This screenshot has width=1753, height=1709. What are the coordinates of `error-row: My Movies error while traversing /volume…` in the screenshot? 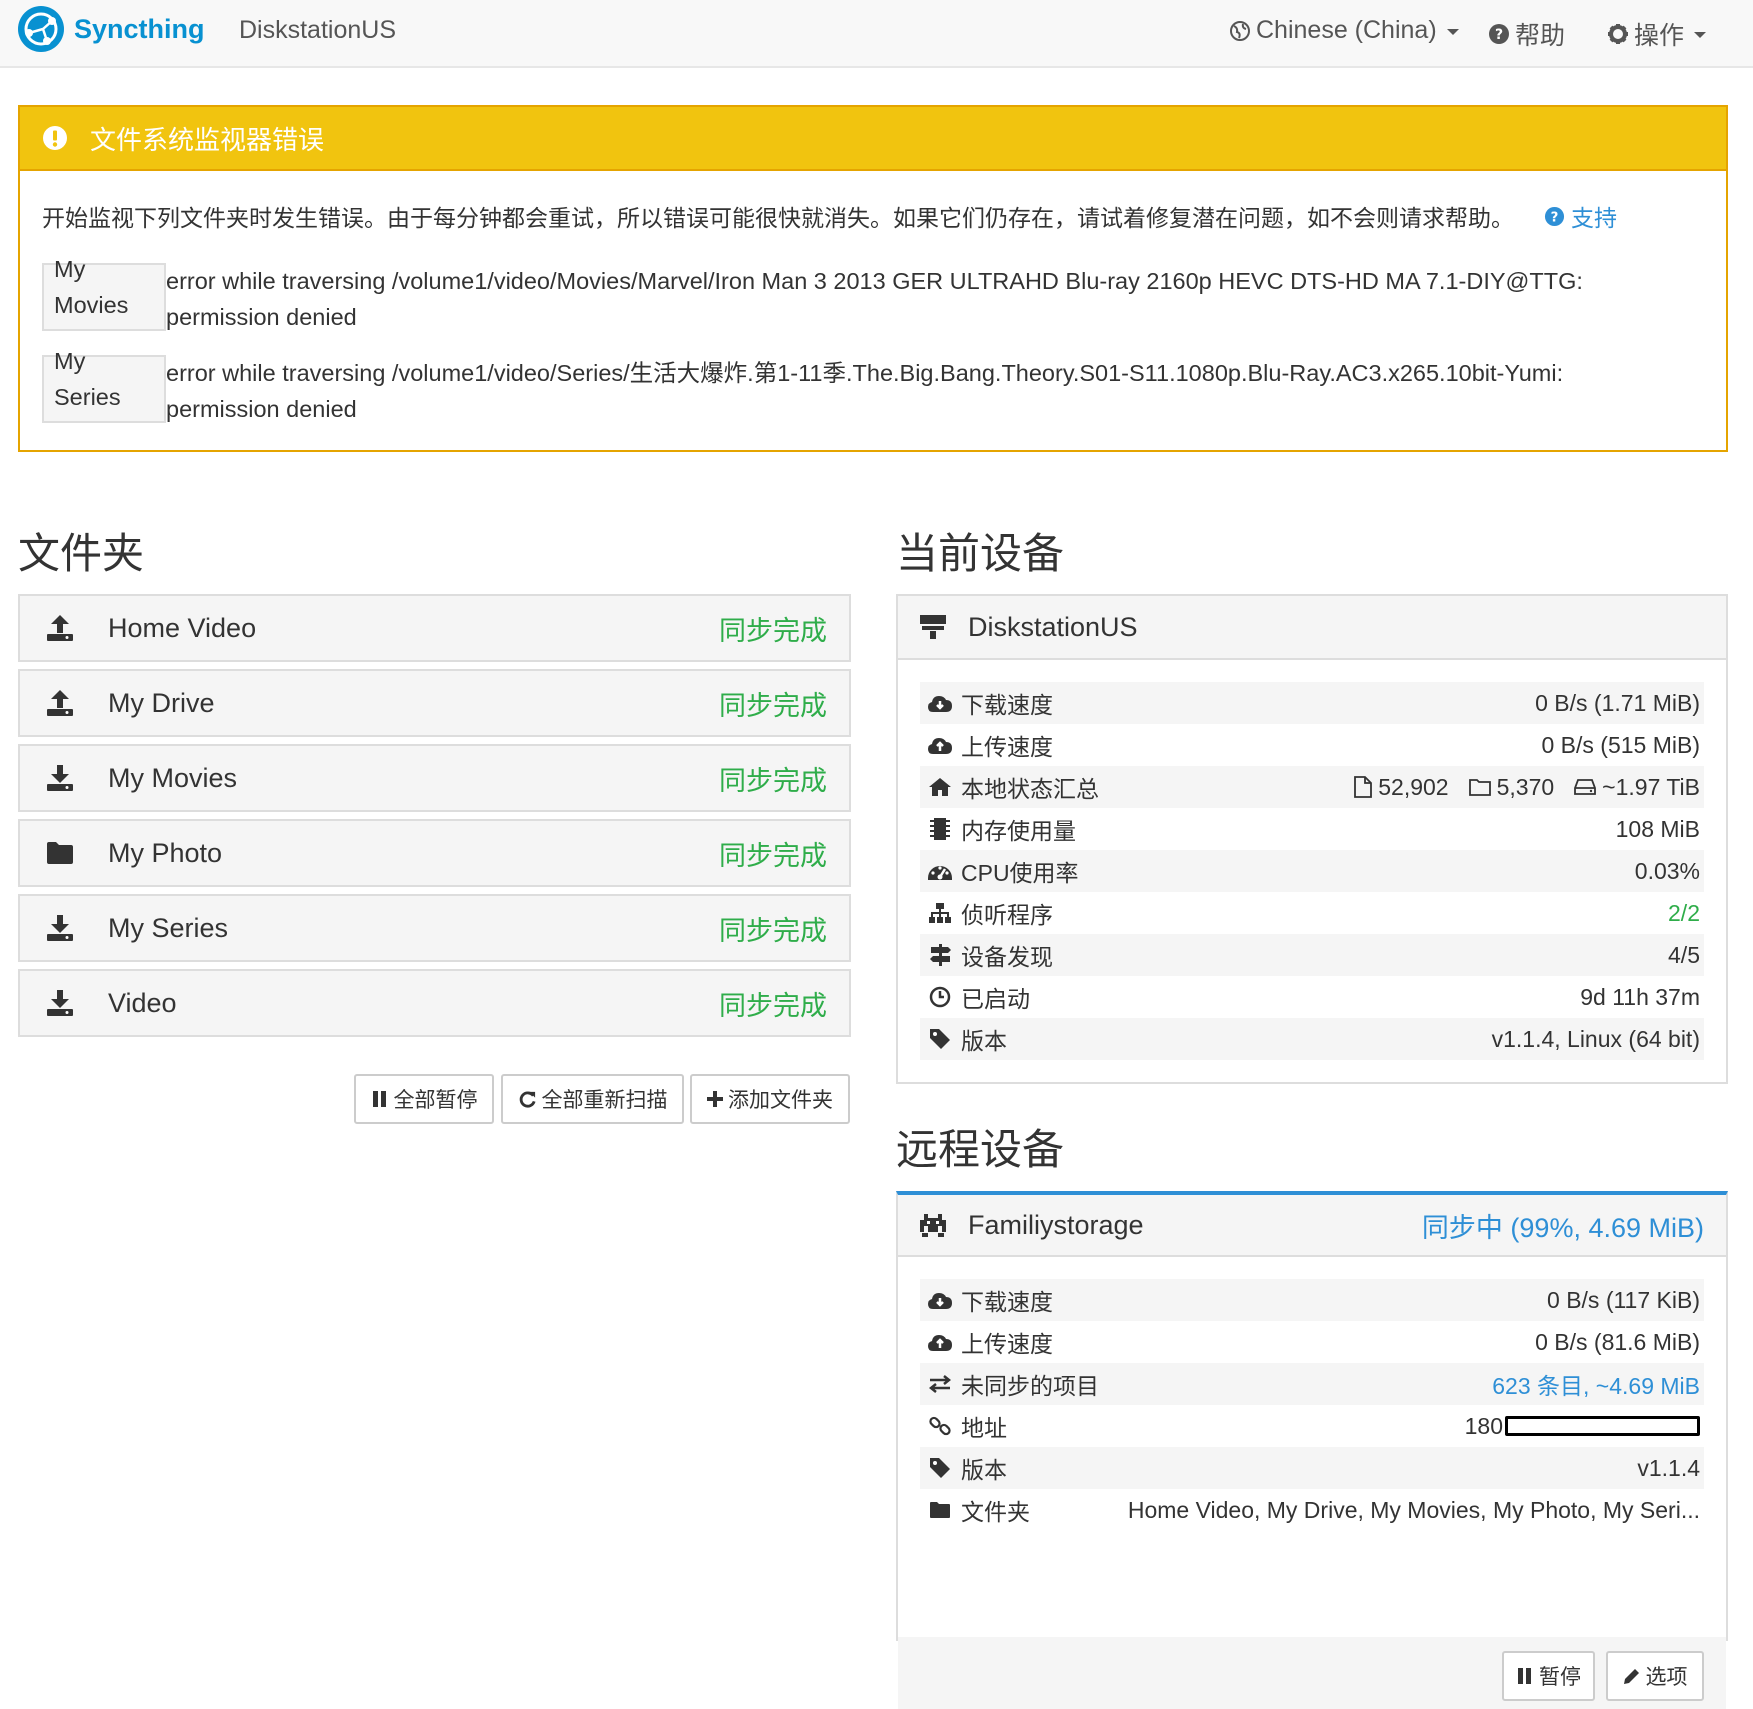 It's located at (844, 305).